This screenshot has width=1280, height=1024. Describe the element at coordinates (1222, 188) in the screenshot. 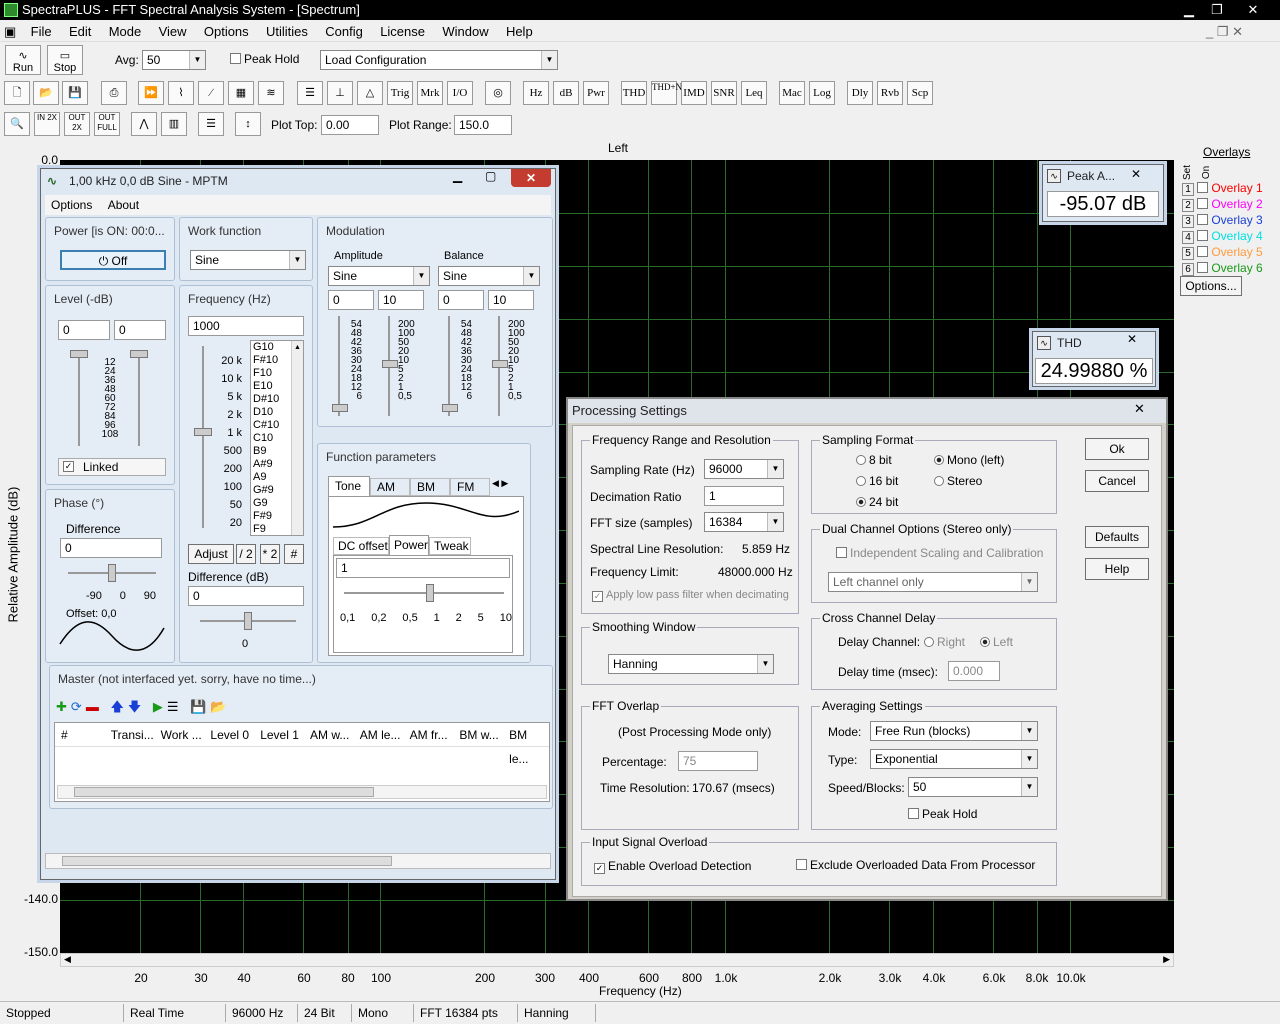

I see `overlay-row: 1 Overlay 1` at that location.